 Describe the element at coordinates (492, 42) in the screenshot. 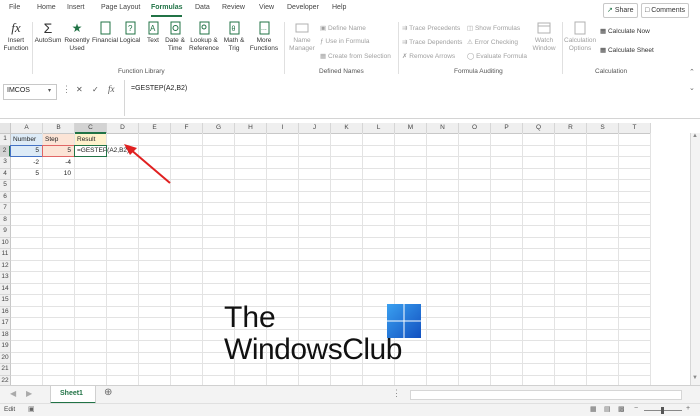

I see `error-checking-button: ⚠ Error Checking` at that location.